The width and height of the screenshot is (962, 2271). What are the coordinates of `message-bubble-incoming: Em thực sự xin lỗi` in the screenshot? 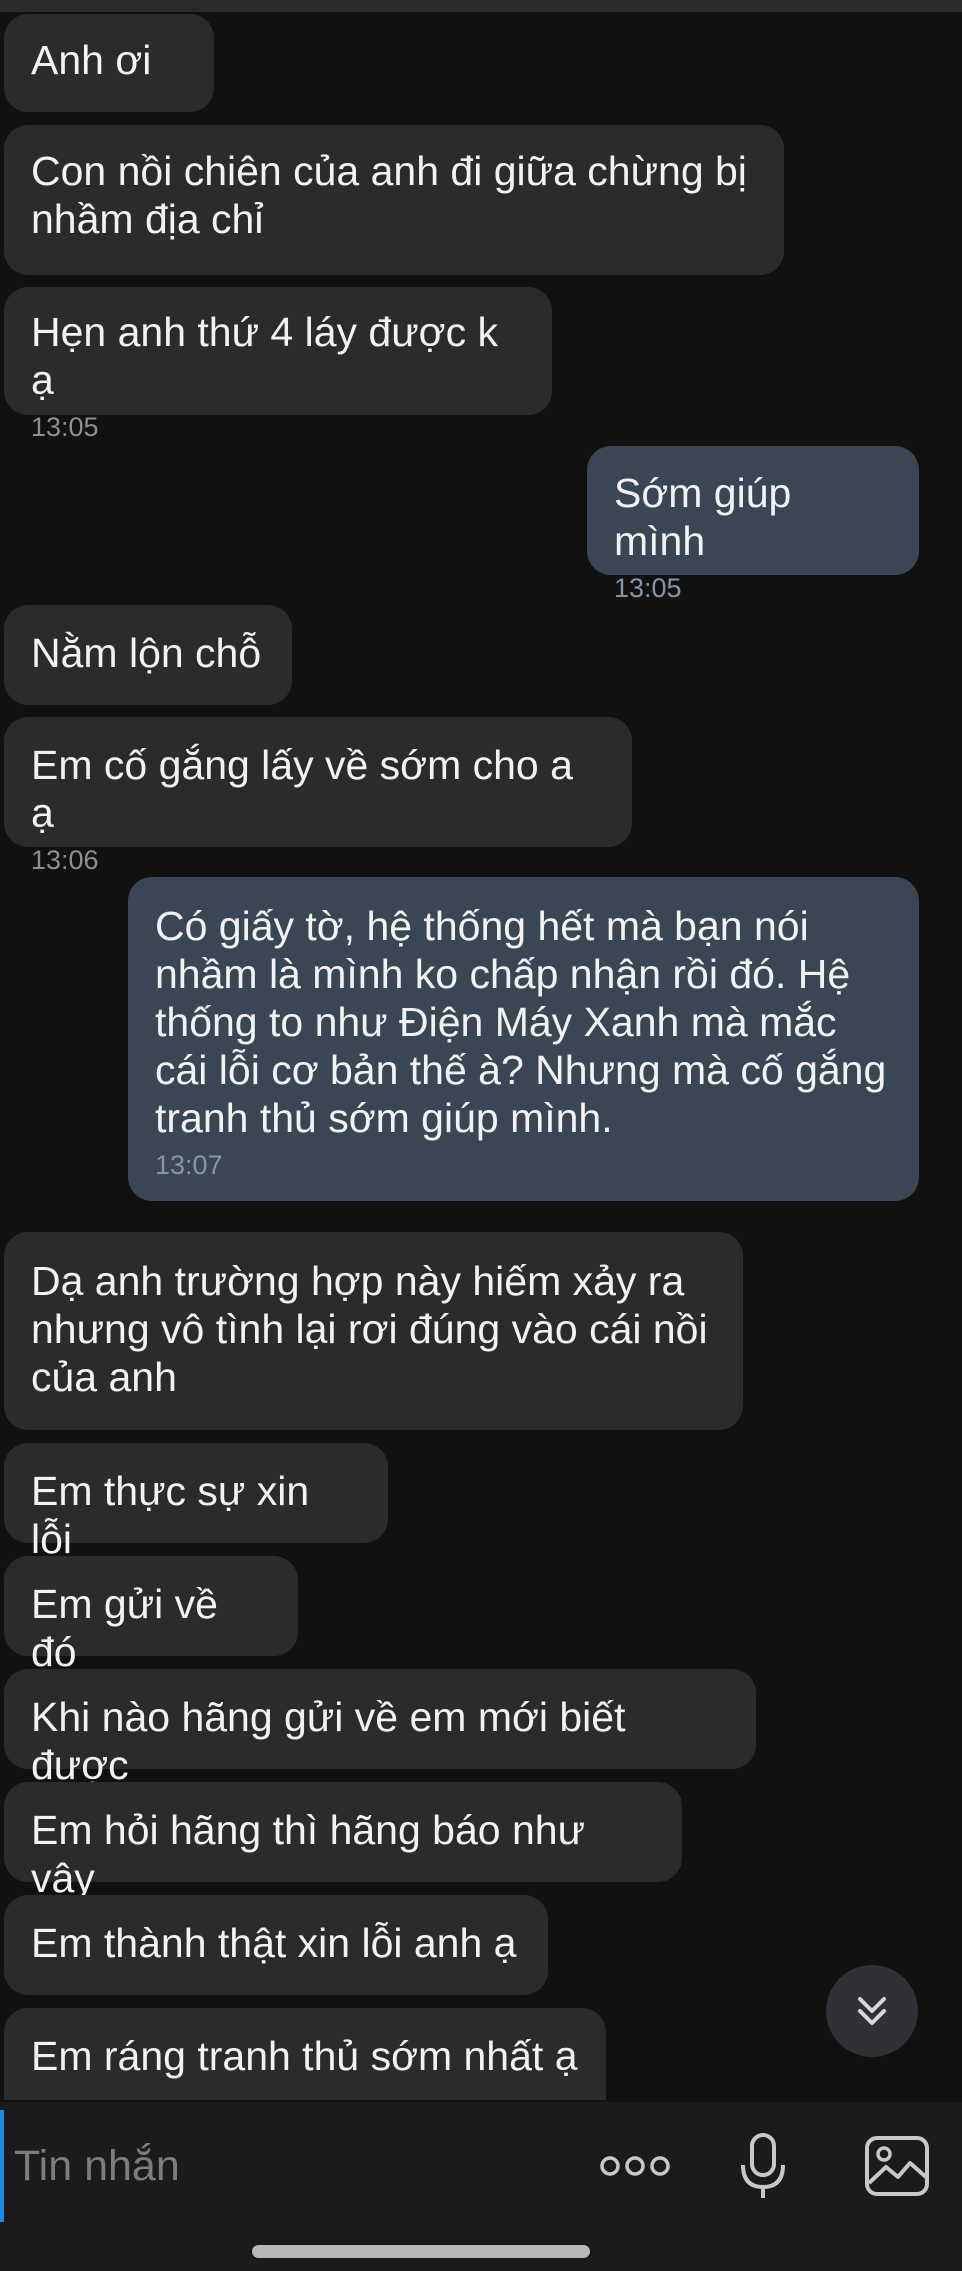 It's located at (196, 1502).